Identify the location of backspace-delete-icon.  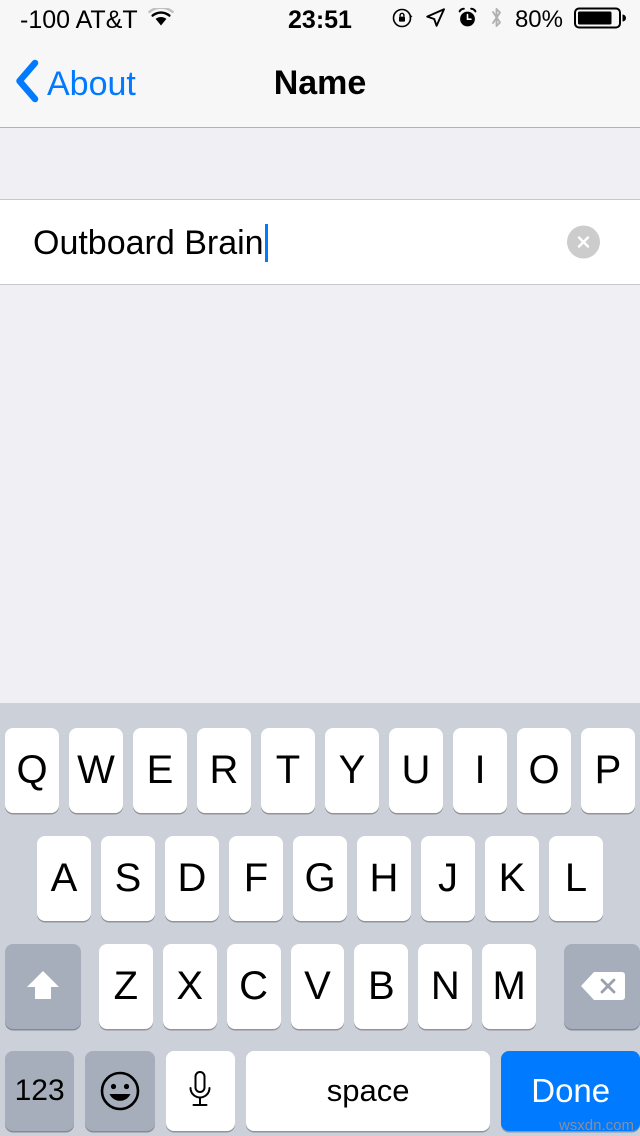
(603, 986).